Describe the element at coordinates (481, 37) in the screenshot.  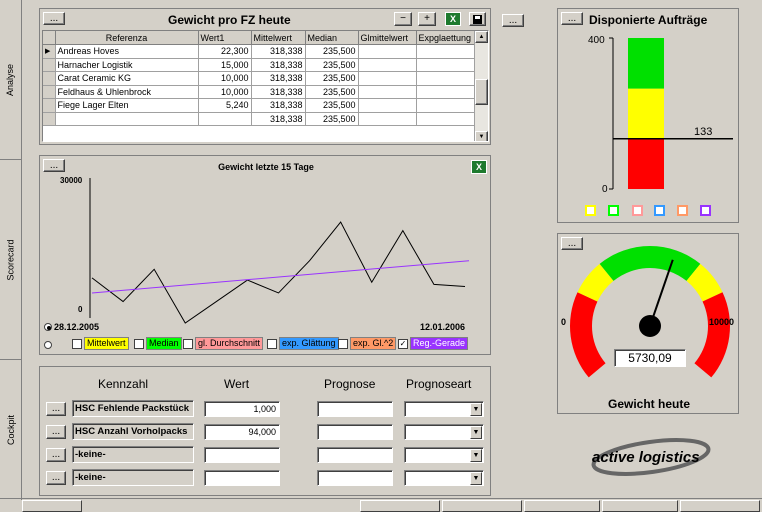
I see `scroll-up-arrow: ▲` at that location.